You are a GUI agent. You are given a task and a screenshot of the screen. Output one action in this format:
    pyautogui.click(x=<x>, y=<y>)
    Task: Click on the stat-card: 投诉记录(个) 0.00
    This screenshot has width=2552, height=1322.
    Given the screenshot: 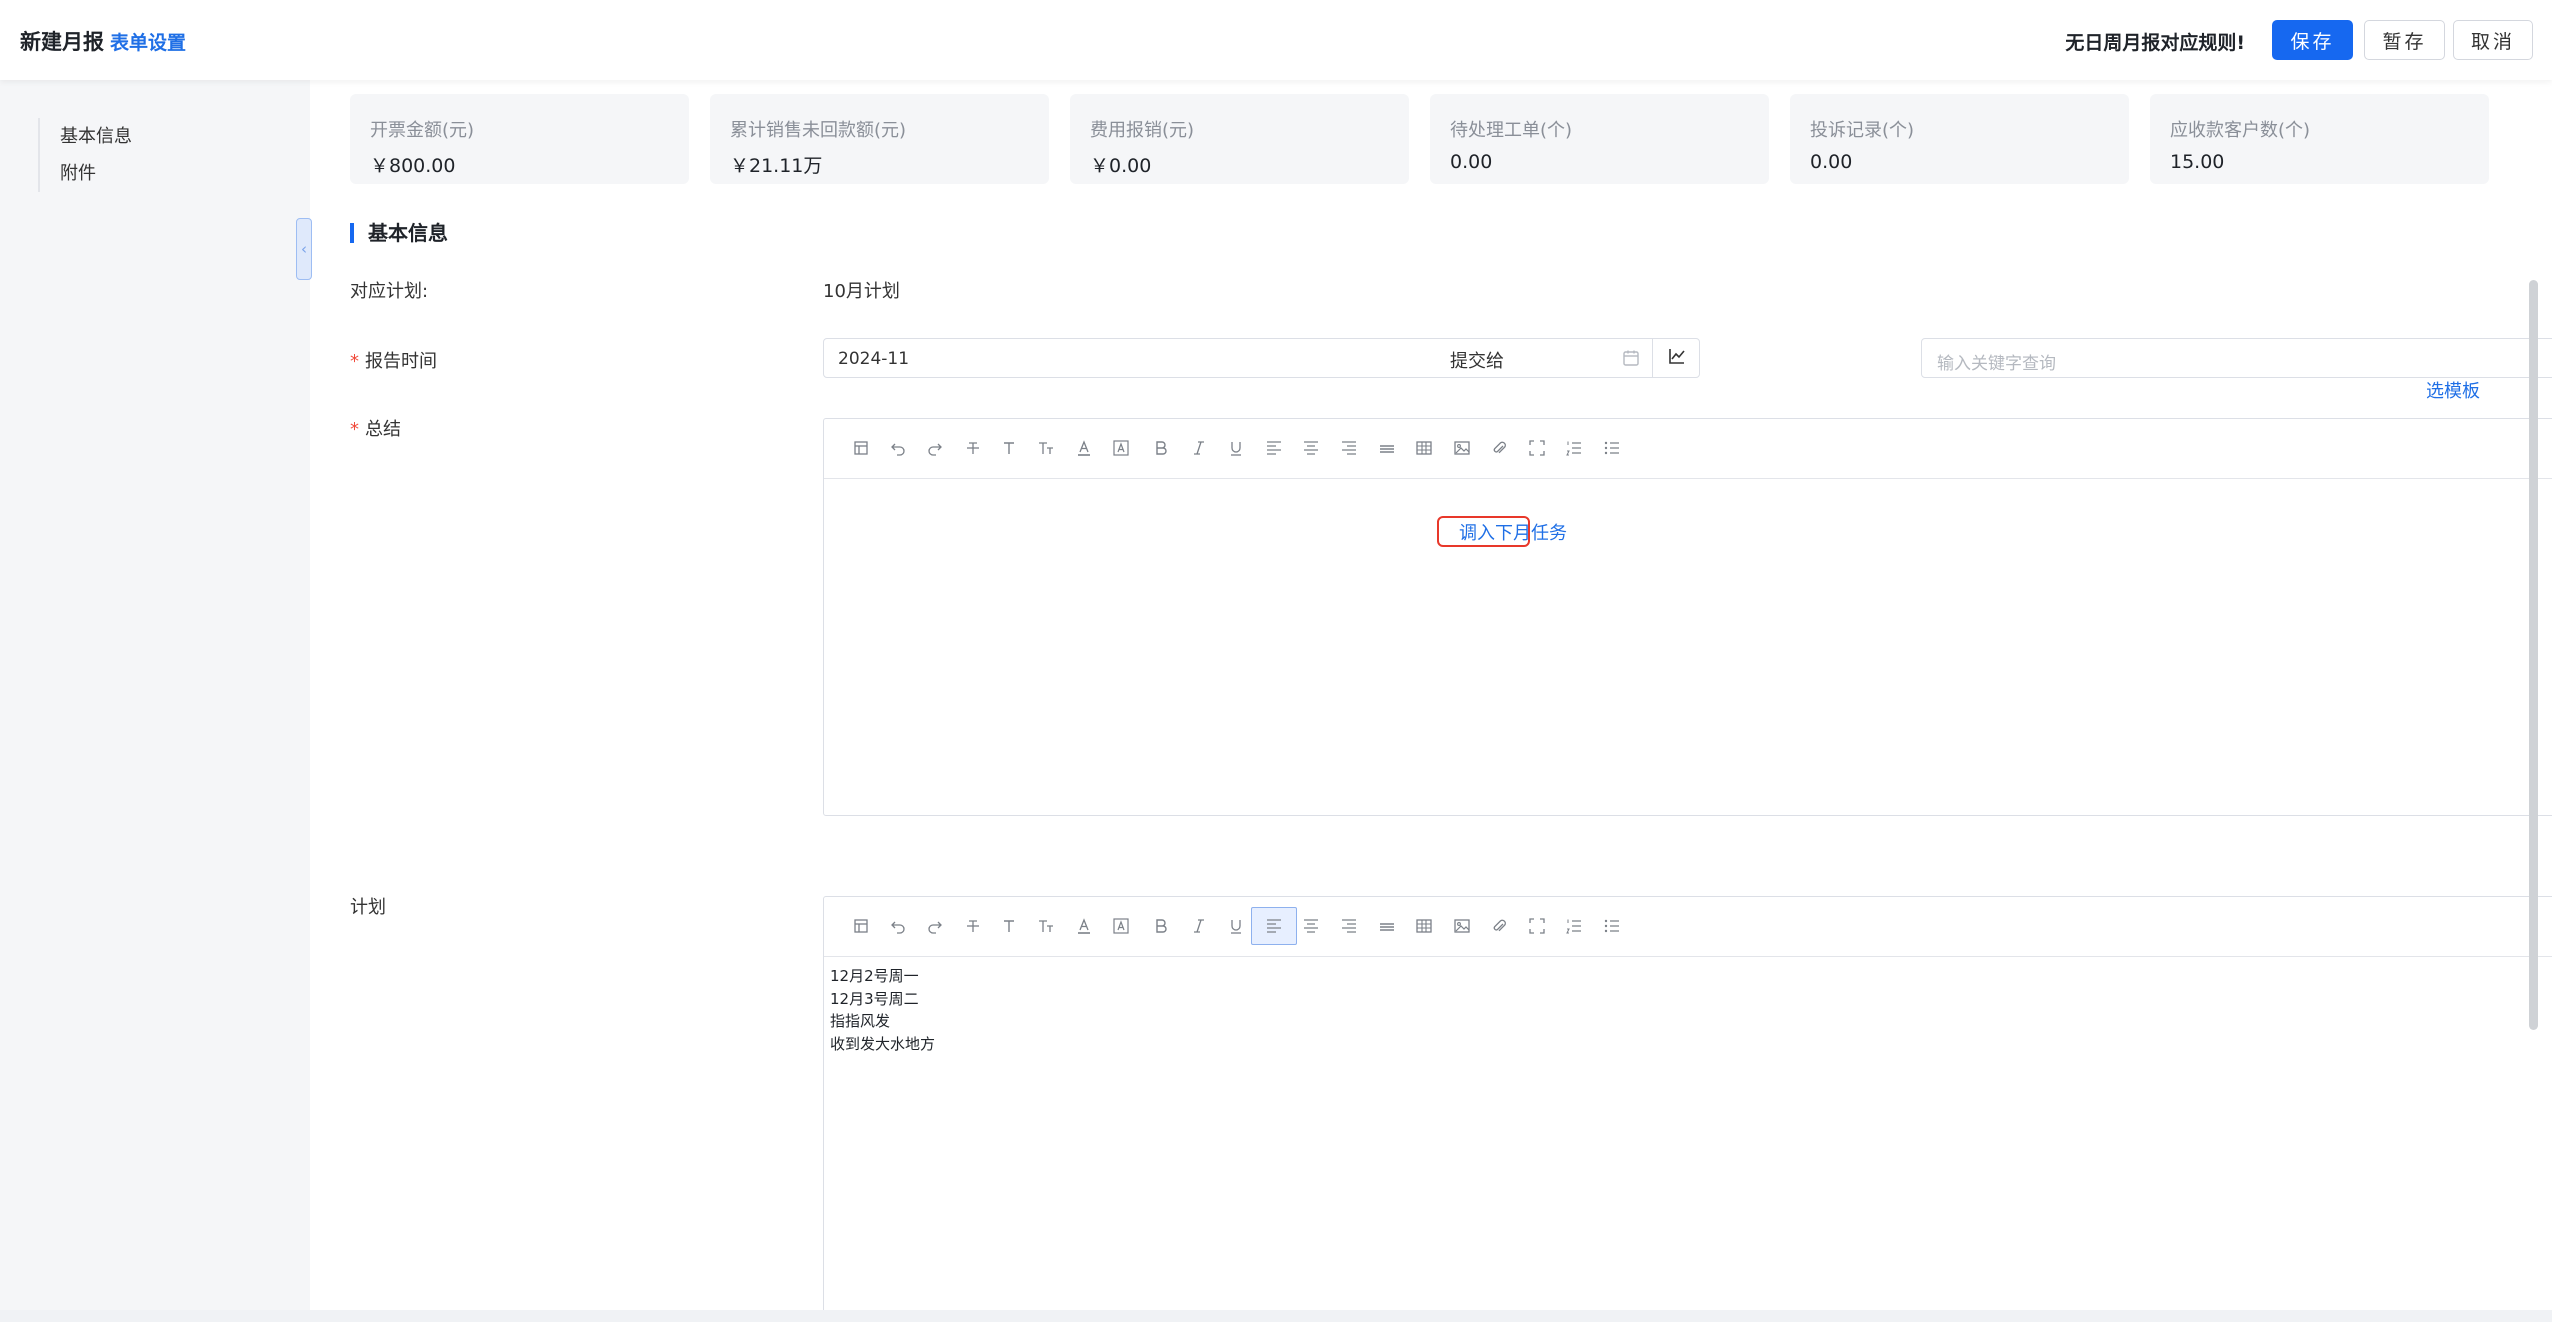 What is the action you would take?
    pyautogui.click(x=1959, y=139)
    